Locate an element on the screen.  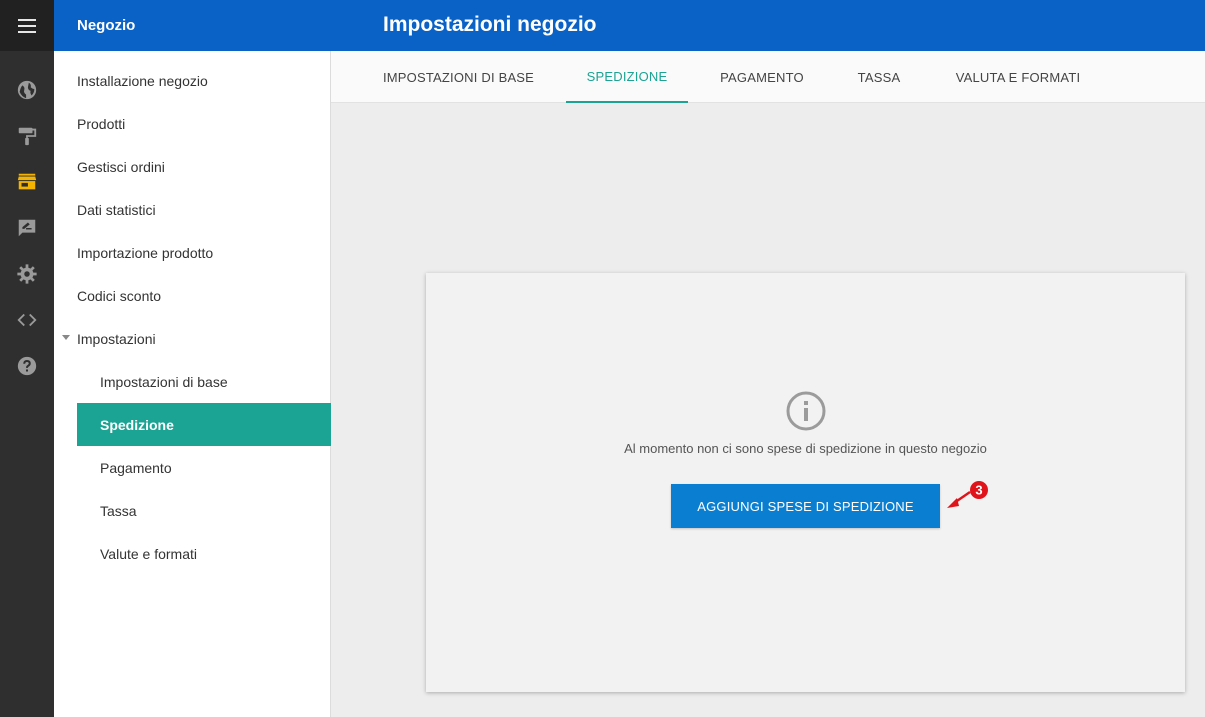
rail-design-button is located at coordinates (27, 136).